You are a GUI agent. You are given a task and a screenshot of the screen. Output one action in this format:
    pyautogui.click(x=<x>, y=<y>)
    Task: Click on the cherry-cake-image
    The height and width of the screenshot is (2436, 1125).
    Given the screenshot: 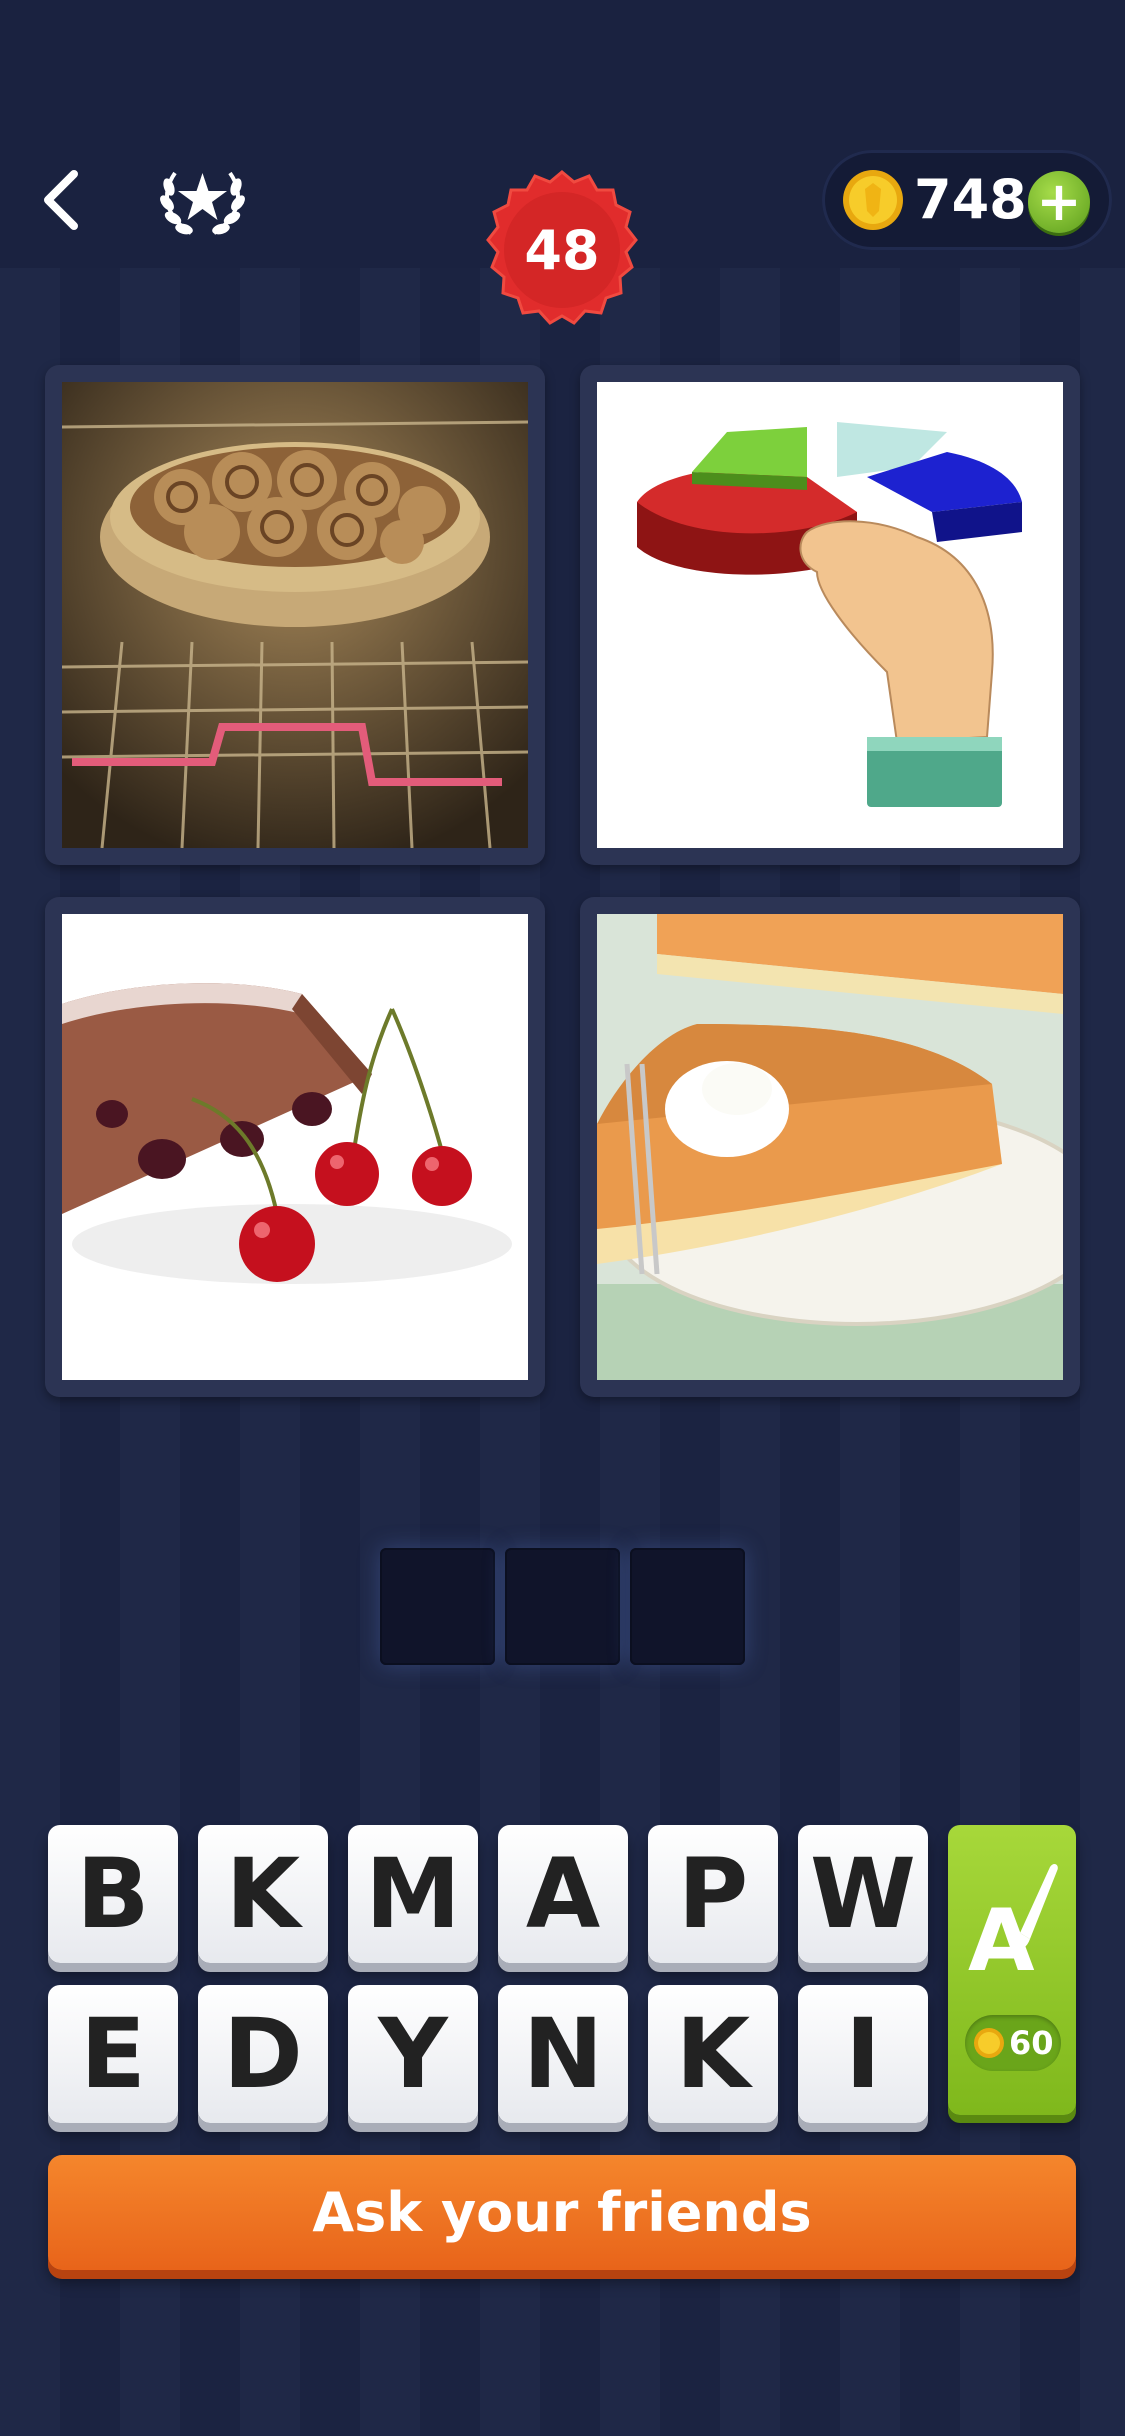 What is the action you would take?
    pyautogui.click(x=295, y=1147)
    